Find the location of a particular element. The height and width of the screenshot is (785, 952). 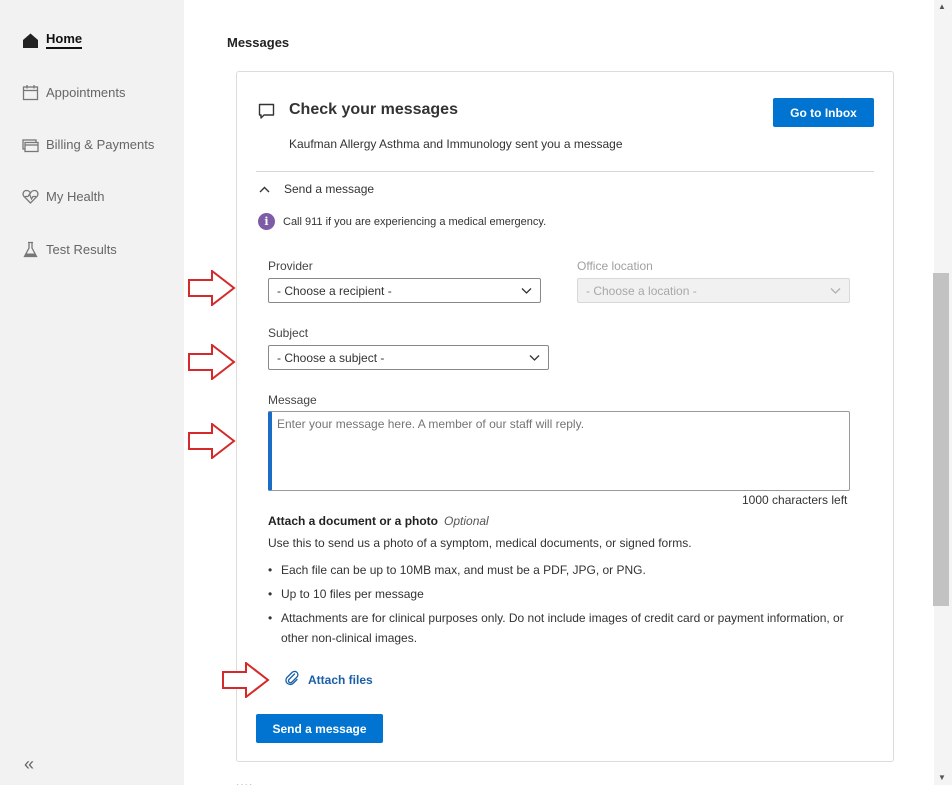

go-to-inbox-button: Go to Inbox is located at coordinates (823, 112).